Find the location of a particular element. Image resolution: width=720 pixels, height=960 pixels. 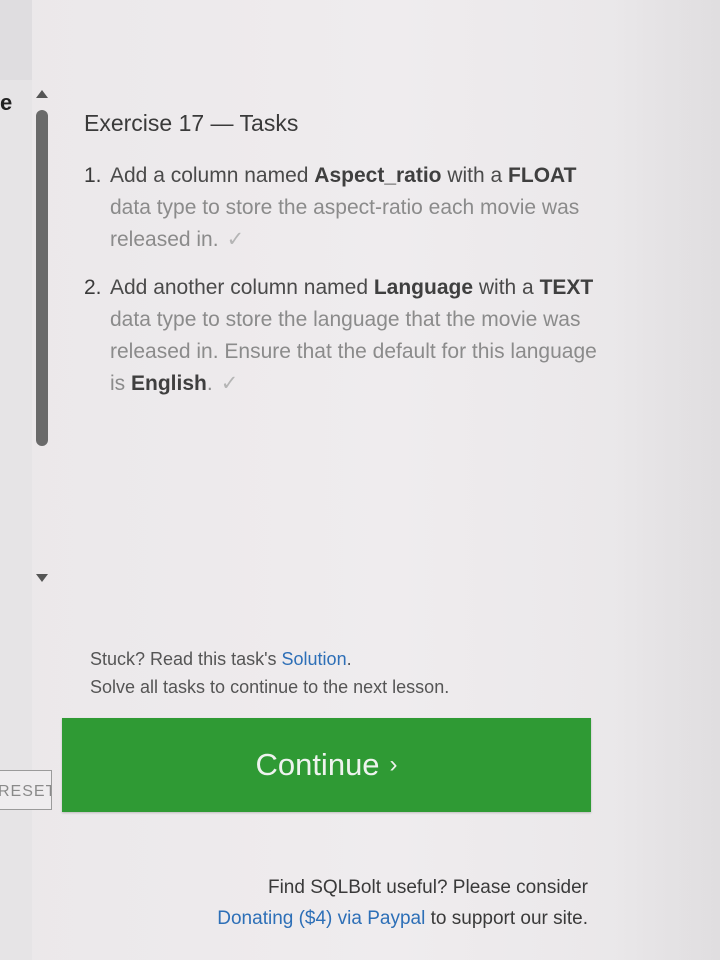

exercise-title: Exercise 17 — Tasks is located at coordinates (191, 123).